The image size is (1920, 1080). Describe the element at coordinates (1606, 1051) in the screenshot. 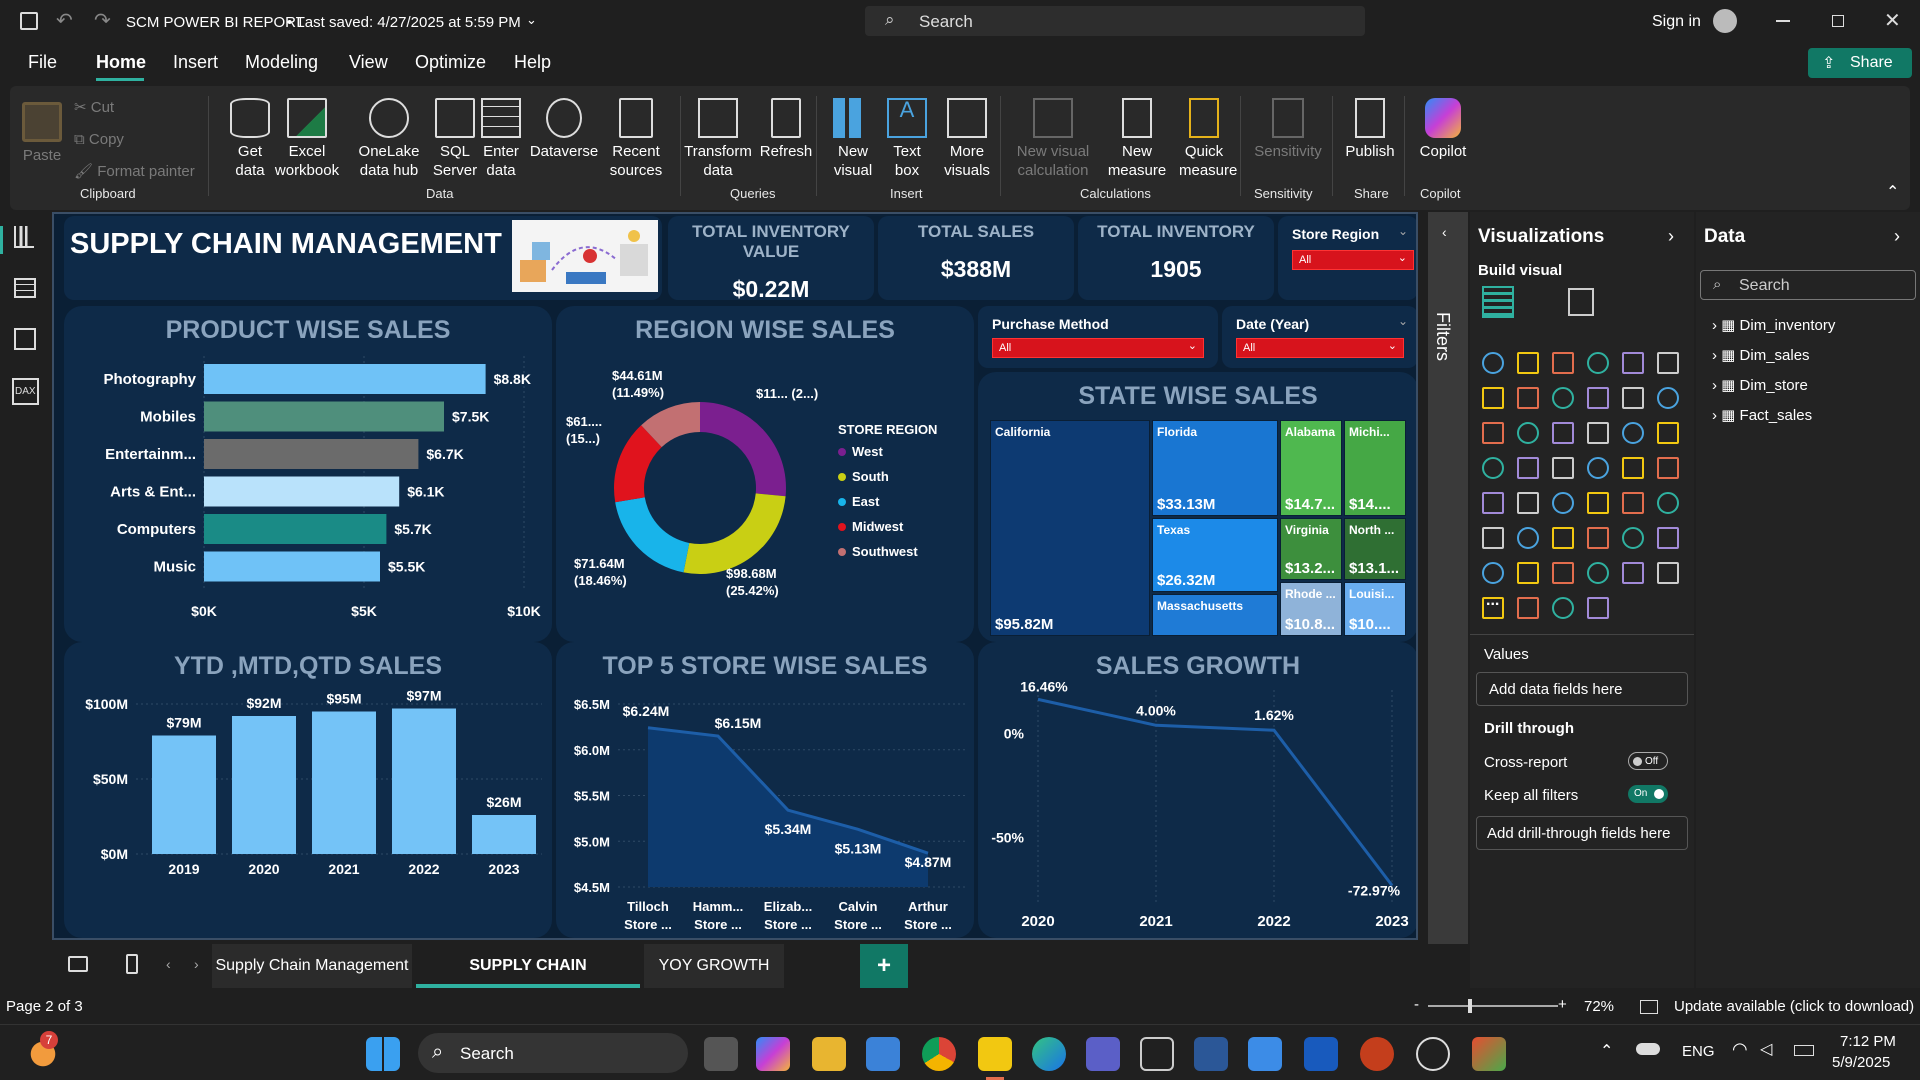

I see `show-hidden-icons: ⌃` at that location.